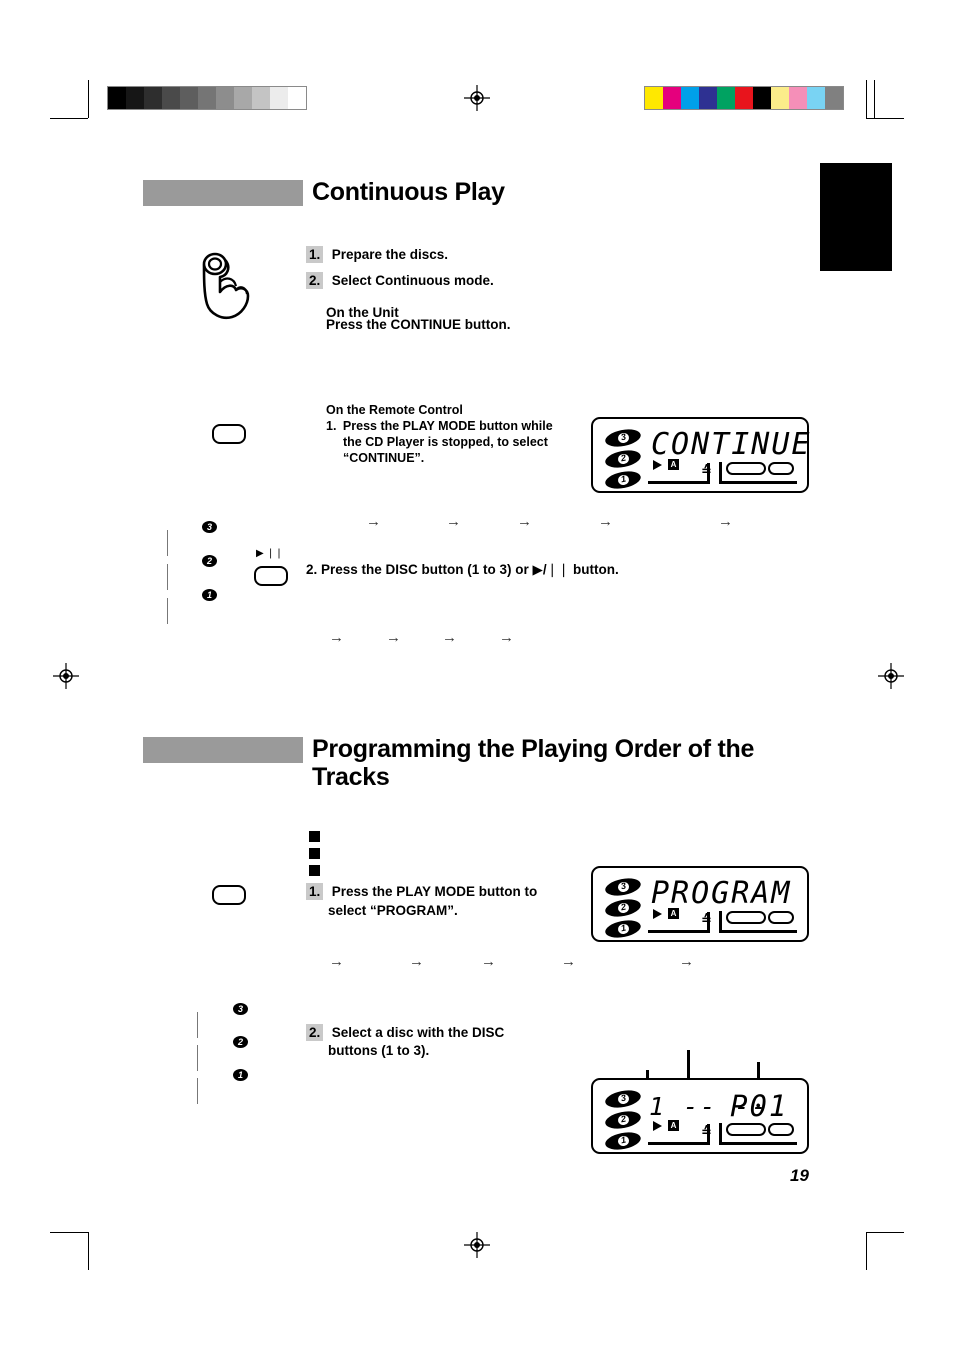 The image size is (954, 1352). Describe the element at coordinates (866, 1251) in the screenshot. I see `crop-mark-bottom-right-vertical` at that location.